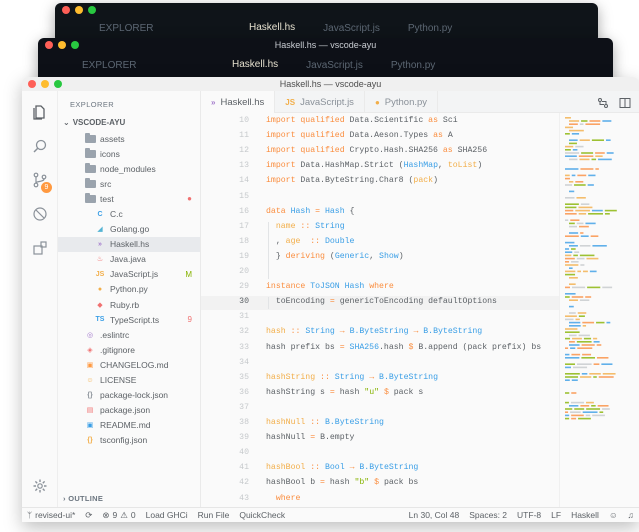  I want to click on files-icon, so click(39, 112).